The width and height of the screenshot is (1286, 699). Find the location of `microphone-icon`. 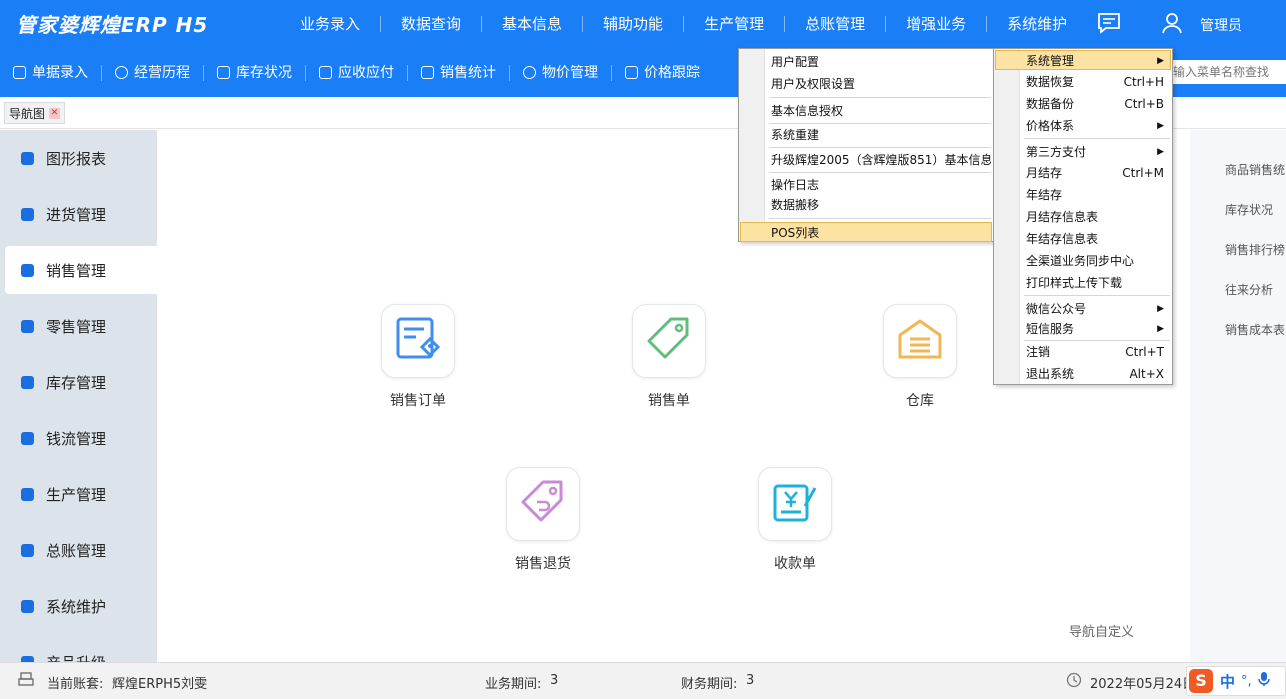

microphone-icon is located at coordinates (1263, 681).